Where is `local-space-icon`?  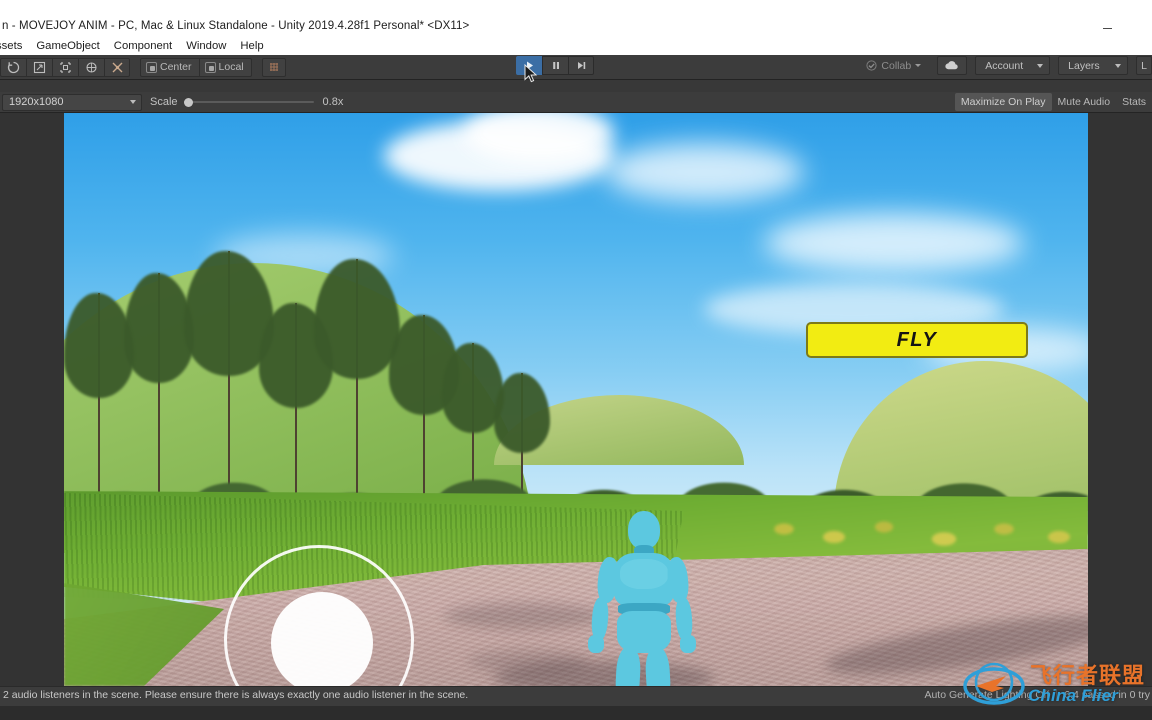 local-space-icon is located at coordinates (210, 67).